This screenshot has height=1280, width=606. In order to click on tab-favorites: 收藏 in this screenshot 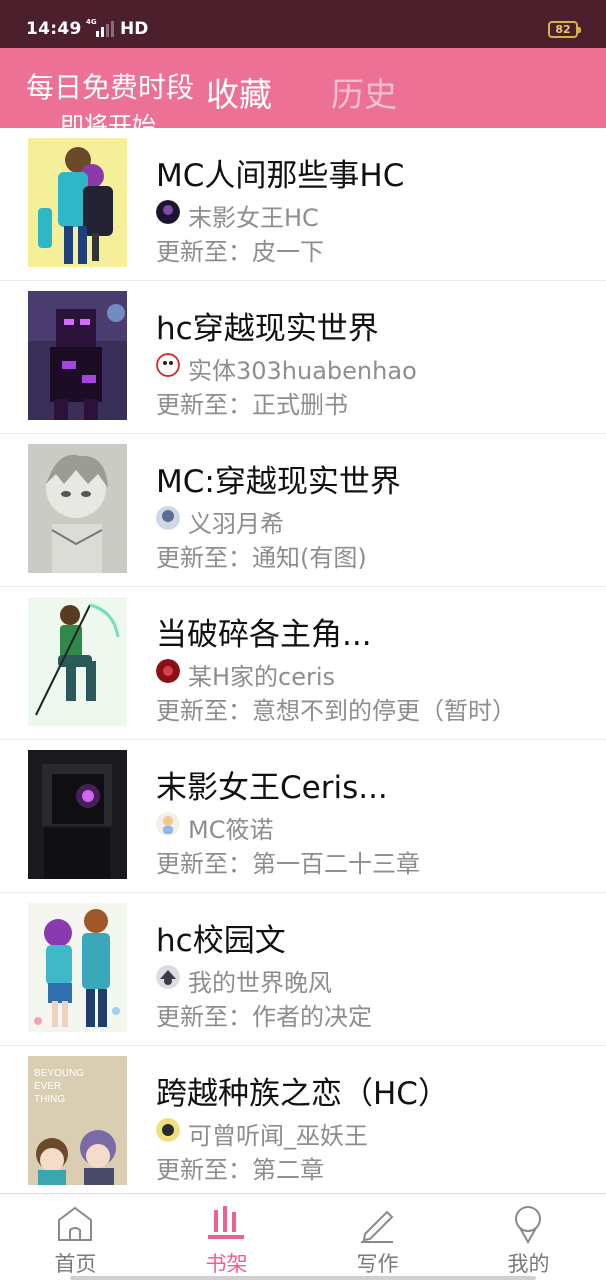, I will do `click(239, 92)`.